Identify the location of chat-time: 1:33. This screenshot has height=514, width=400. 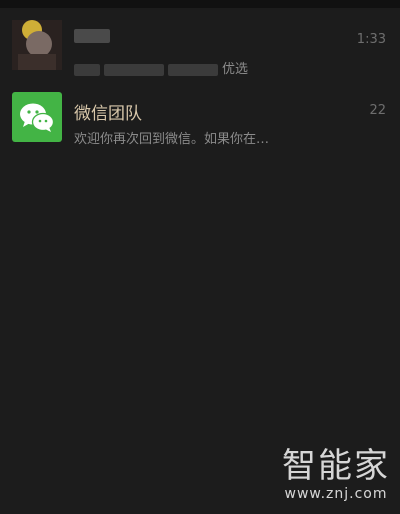
(371, 39).